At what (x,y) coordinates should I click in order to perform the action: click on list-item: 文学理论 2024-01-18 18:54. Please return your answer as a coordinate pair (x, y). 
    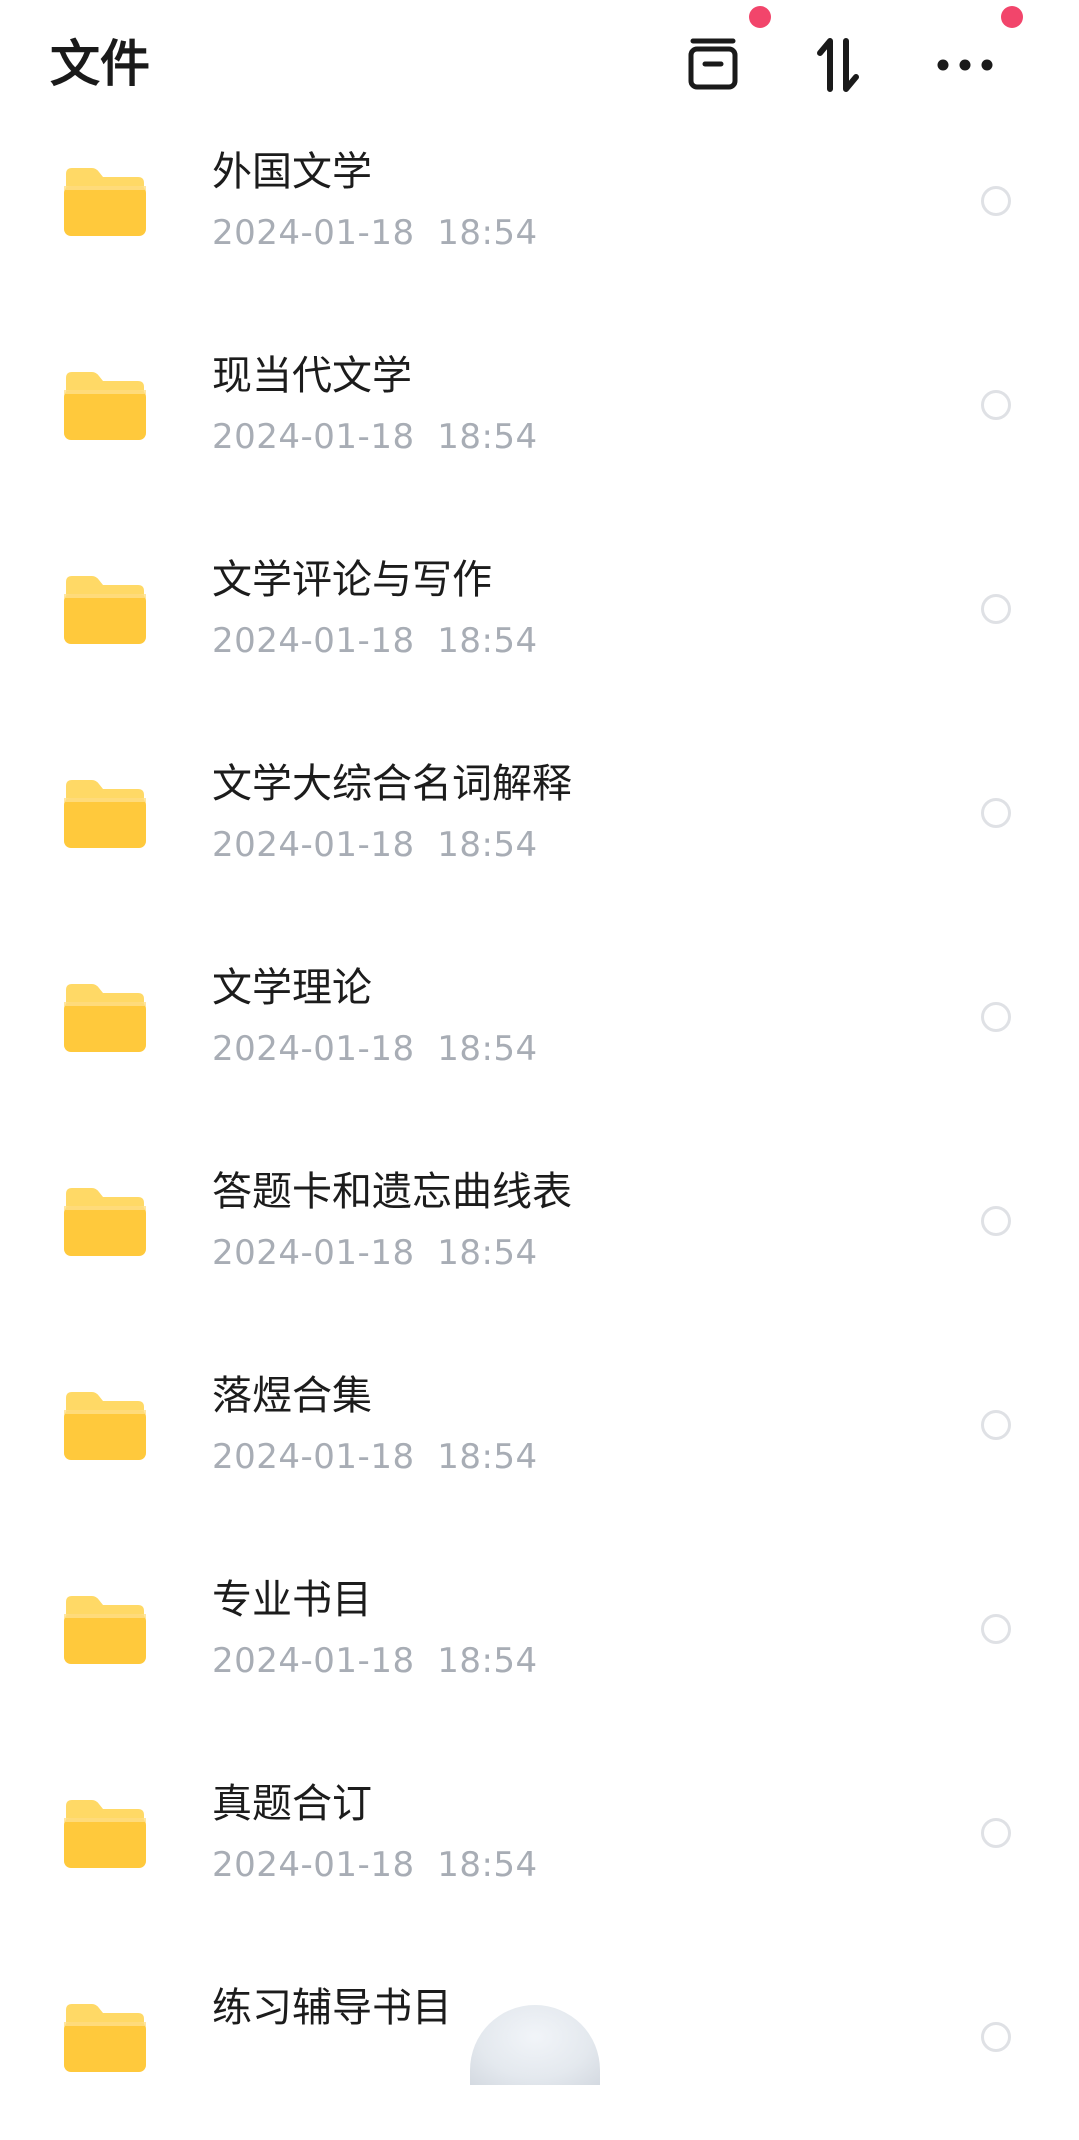
    Looking at the image, I should click on (539, 1018).